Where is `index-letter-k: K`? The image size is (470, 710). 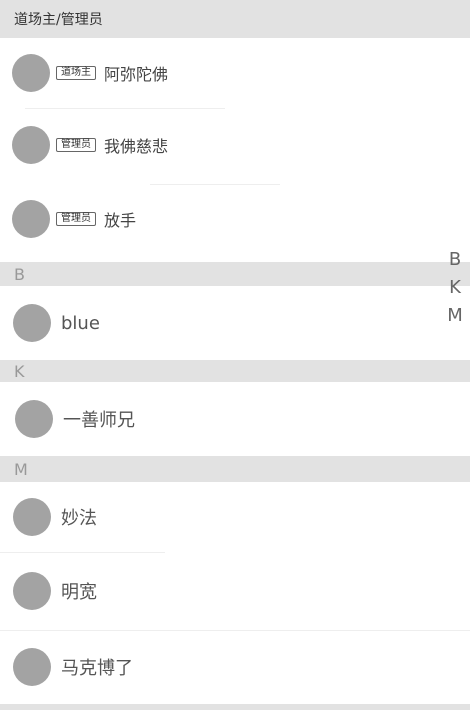
index-letter-k: K is located at coordinates (455, 288).